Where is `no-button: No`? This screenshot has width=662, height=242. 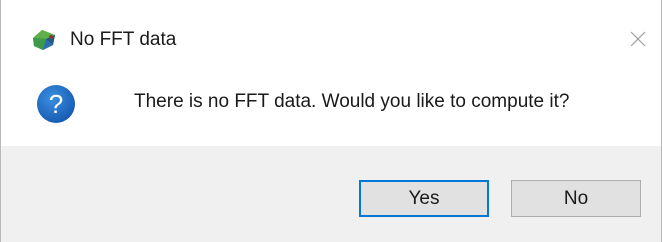 no-button: No is located at coordinates (576, 198).